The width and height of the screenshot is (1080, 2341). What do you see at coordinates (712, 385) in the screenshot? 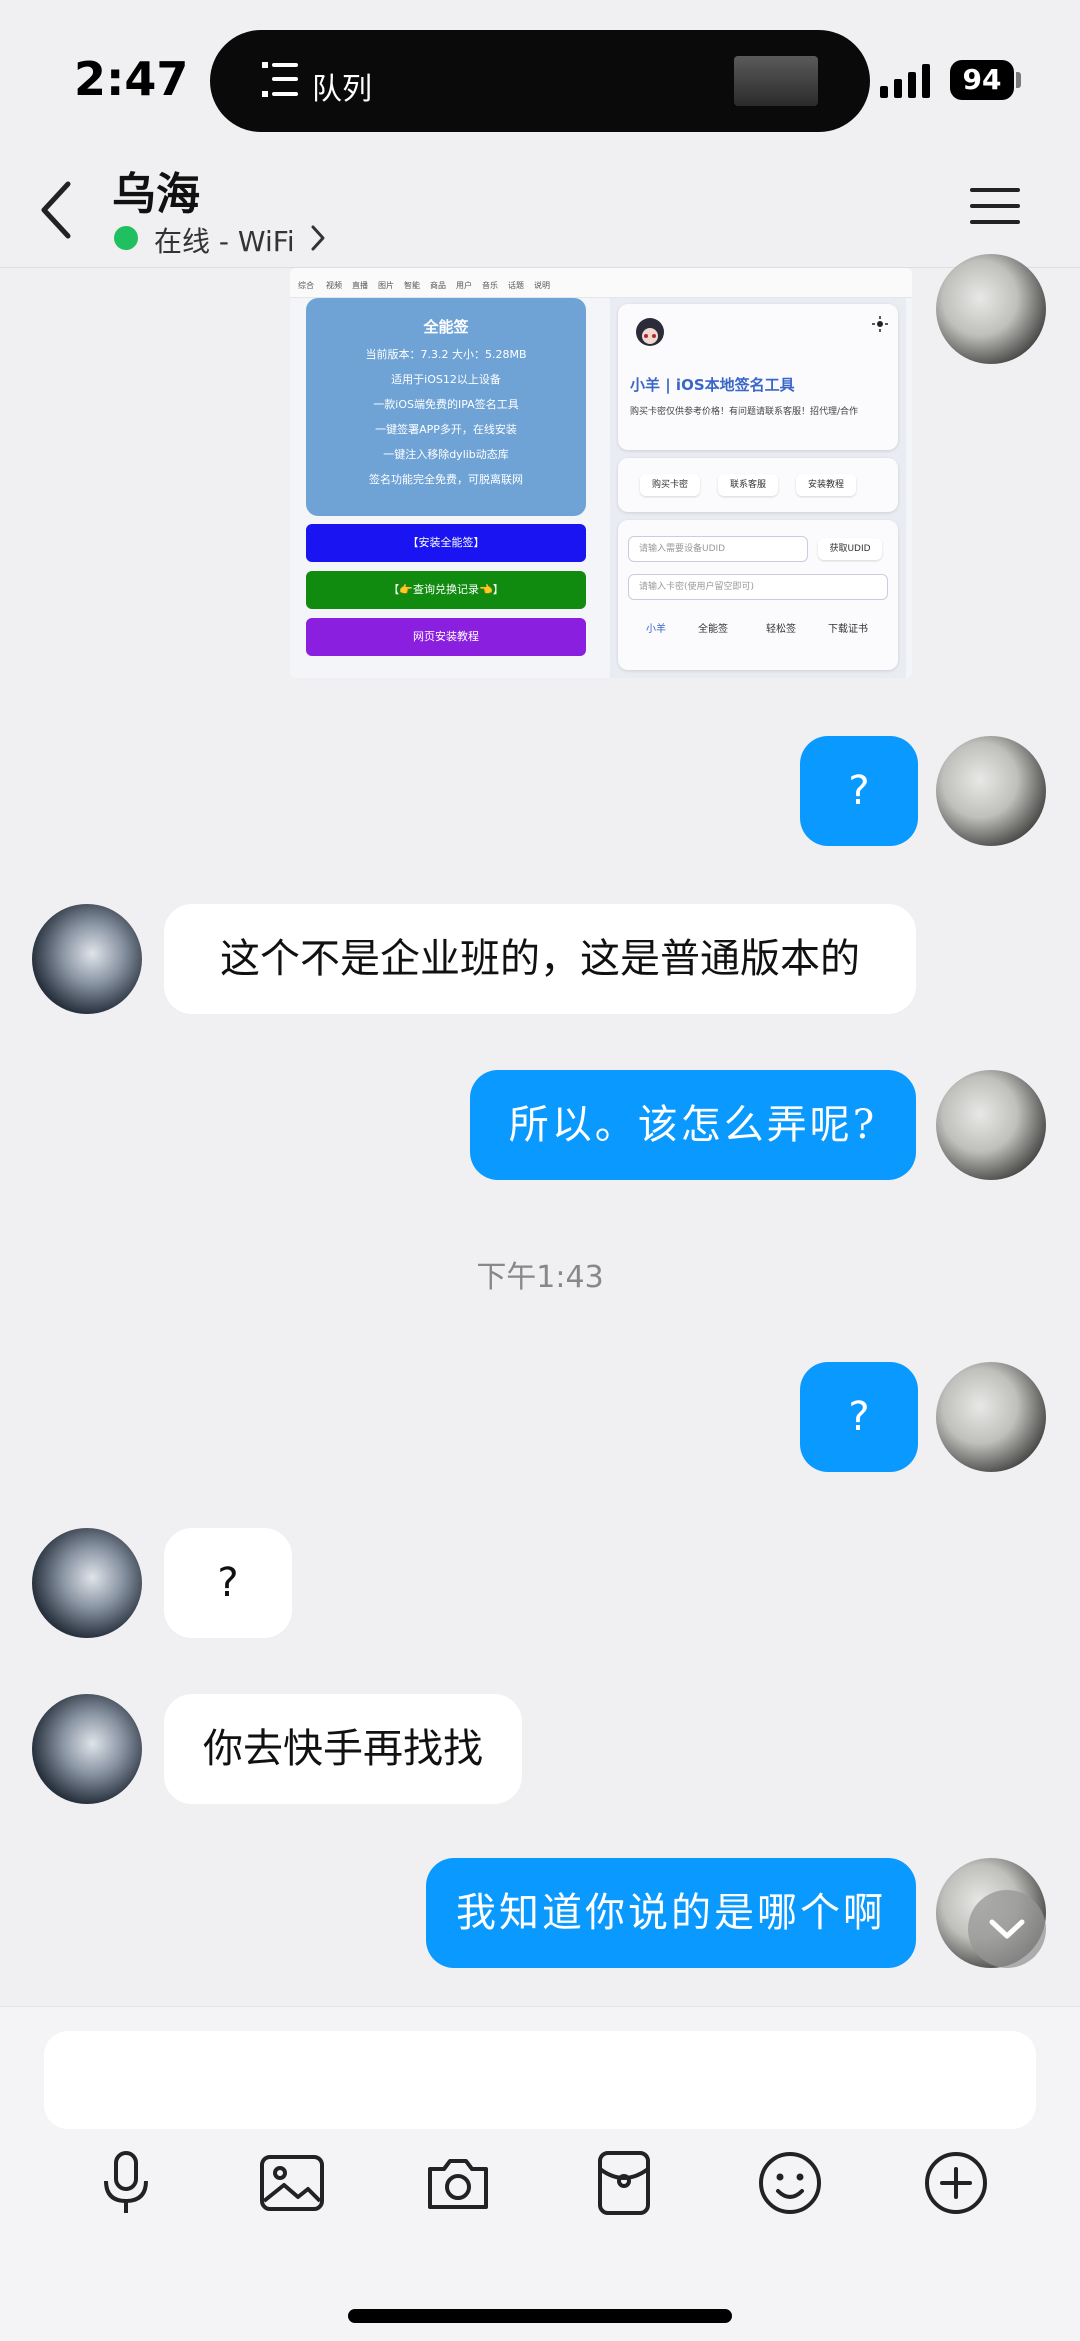
I see `shot-right-title: 小羊 | iOS本地签名工具` at bounding box center [712, 385].